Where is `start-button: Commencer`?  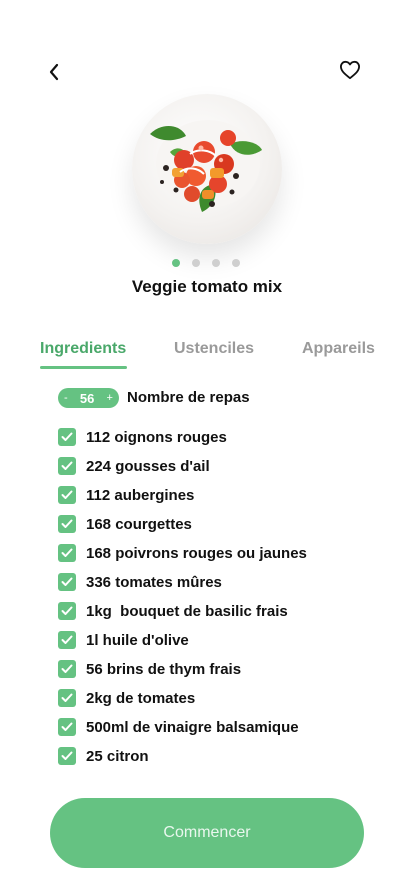
start-button: Commencer is located at coordinates (207, 833).